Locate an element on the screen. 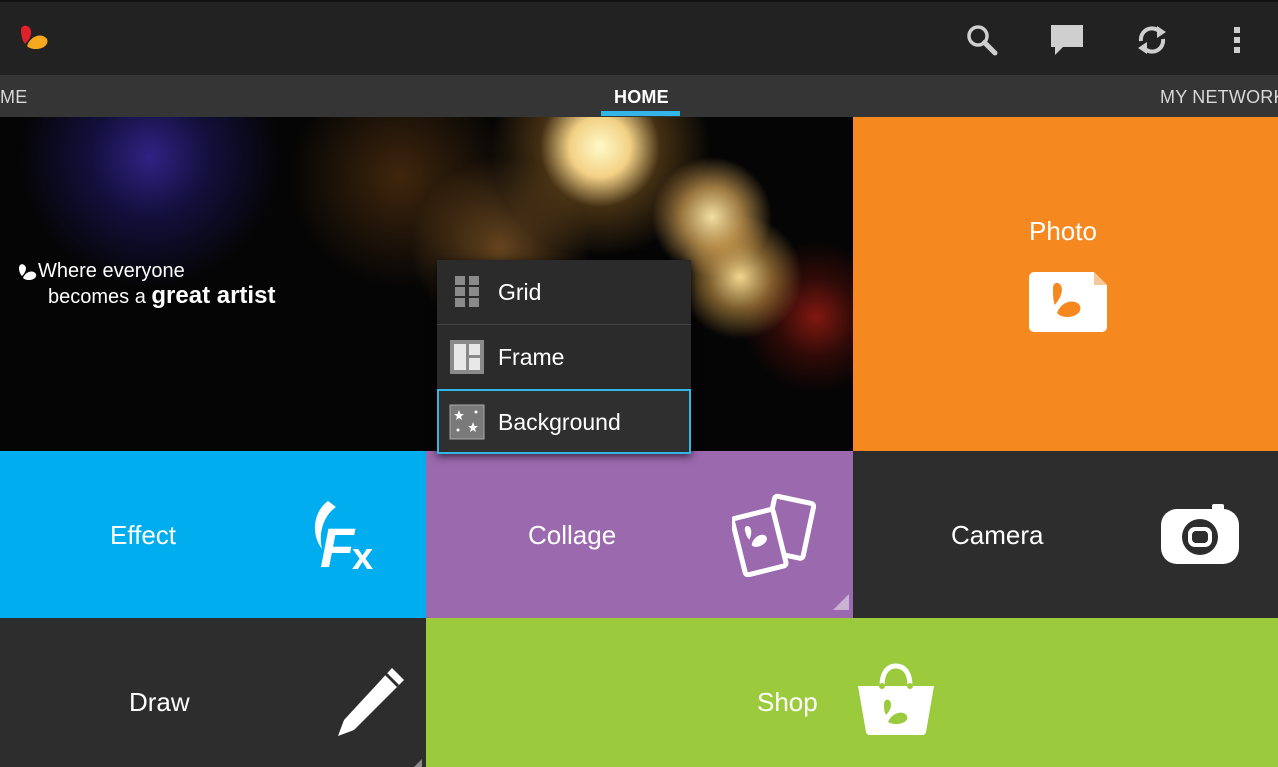  draw-label: Draw is located at coordinates (159, 702).